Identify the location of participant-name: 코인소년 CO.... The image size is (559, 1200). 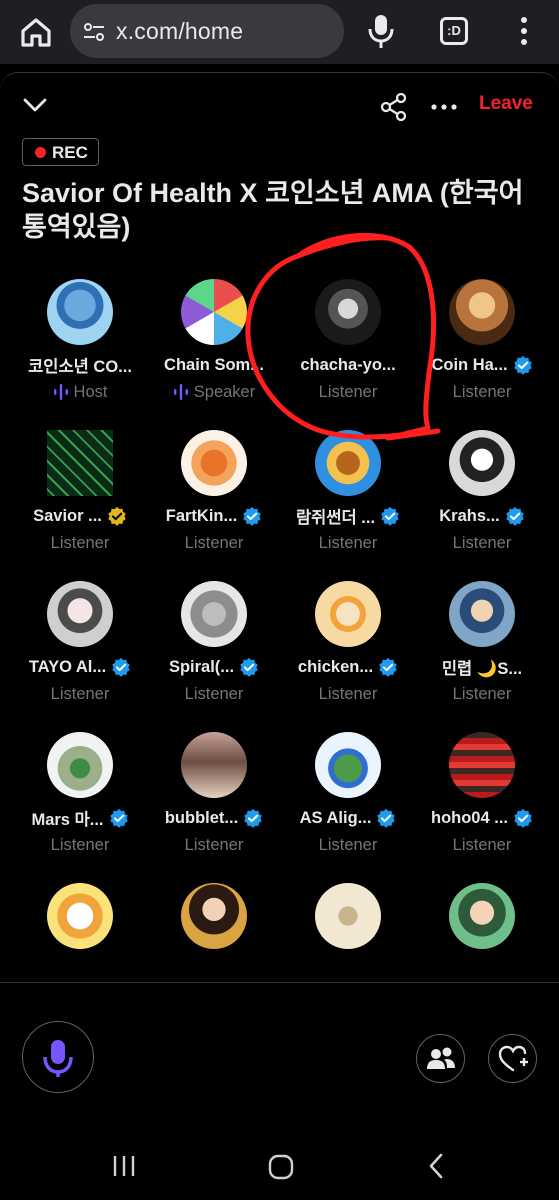
(80, 367).